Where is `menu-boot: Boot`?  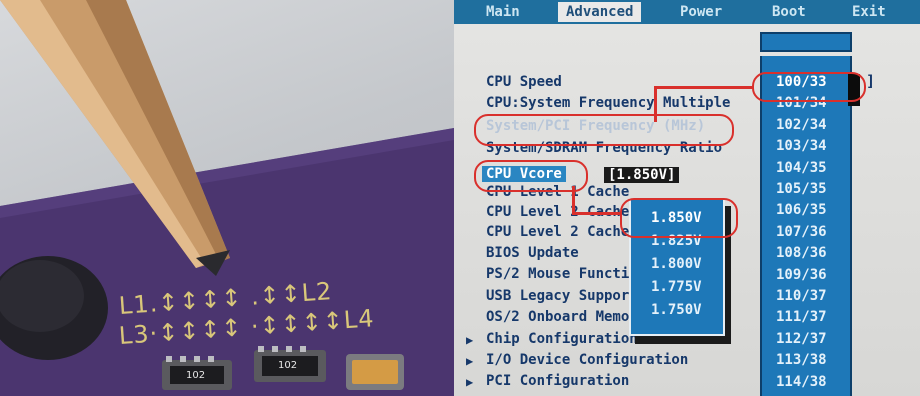
menu-boot: Boot is located at coordinates (789, 12).